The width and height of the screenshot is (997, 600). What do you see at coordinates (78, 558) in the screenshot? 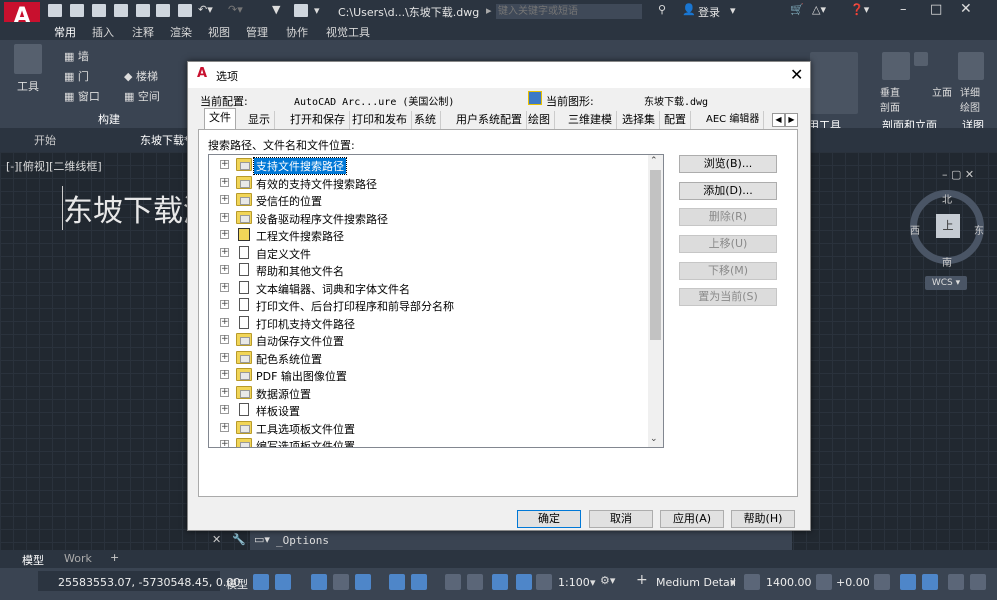
I see `layout-tab-work: Work` at bounding box center [78, 558].